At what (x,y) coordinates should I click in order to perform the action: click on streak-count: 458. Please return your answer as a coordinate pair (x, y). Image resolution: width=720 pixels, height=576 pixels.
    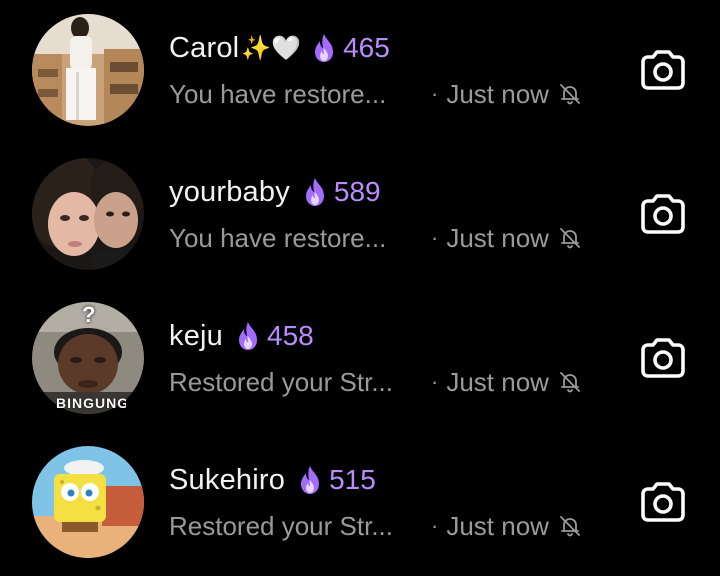
    Looking at the image, I should click on (290, 335).